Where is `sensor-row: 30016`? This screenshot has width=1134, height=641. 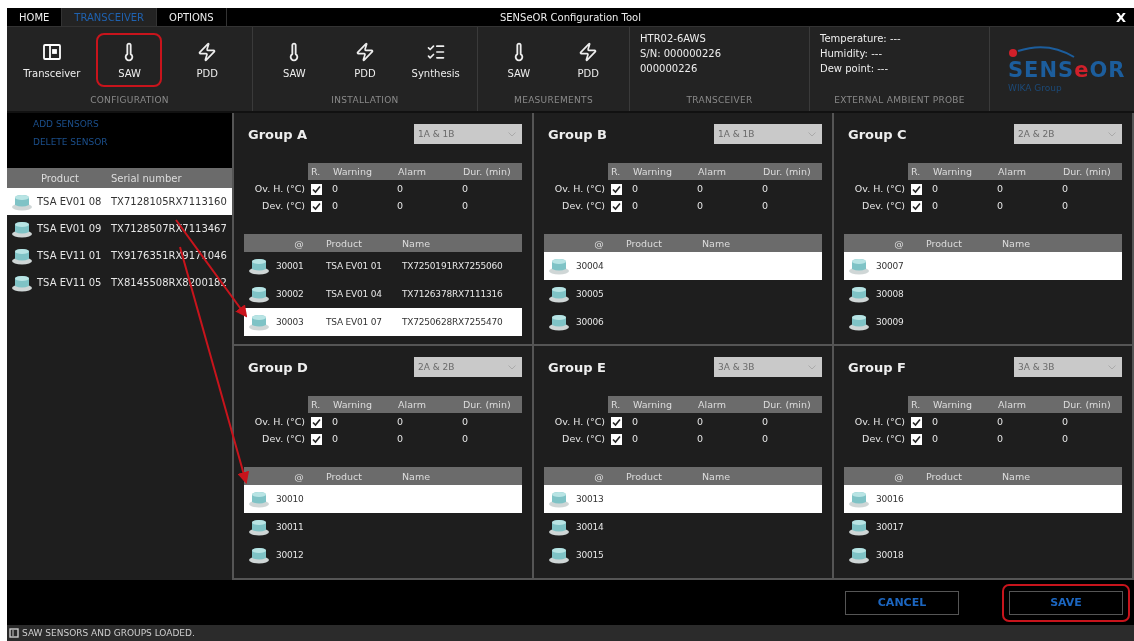 sensor-row: 30016 is located at coordinates (983, 499).